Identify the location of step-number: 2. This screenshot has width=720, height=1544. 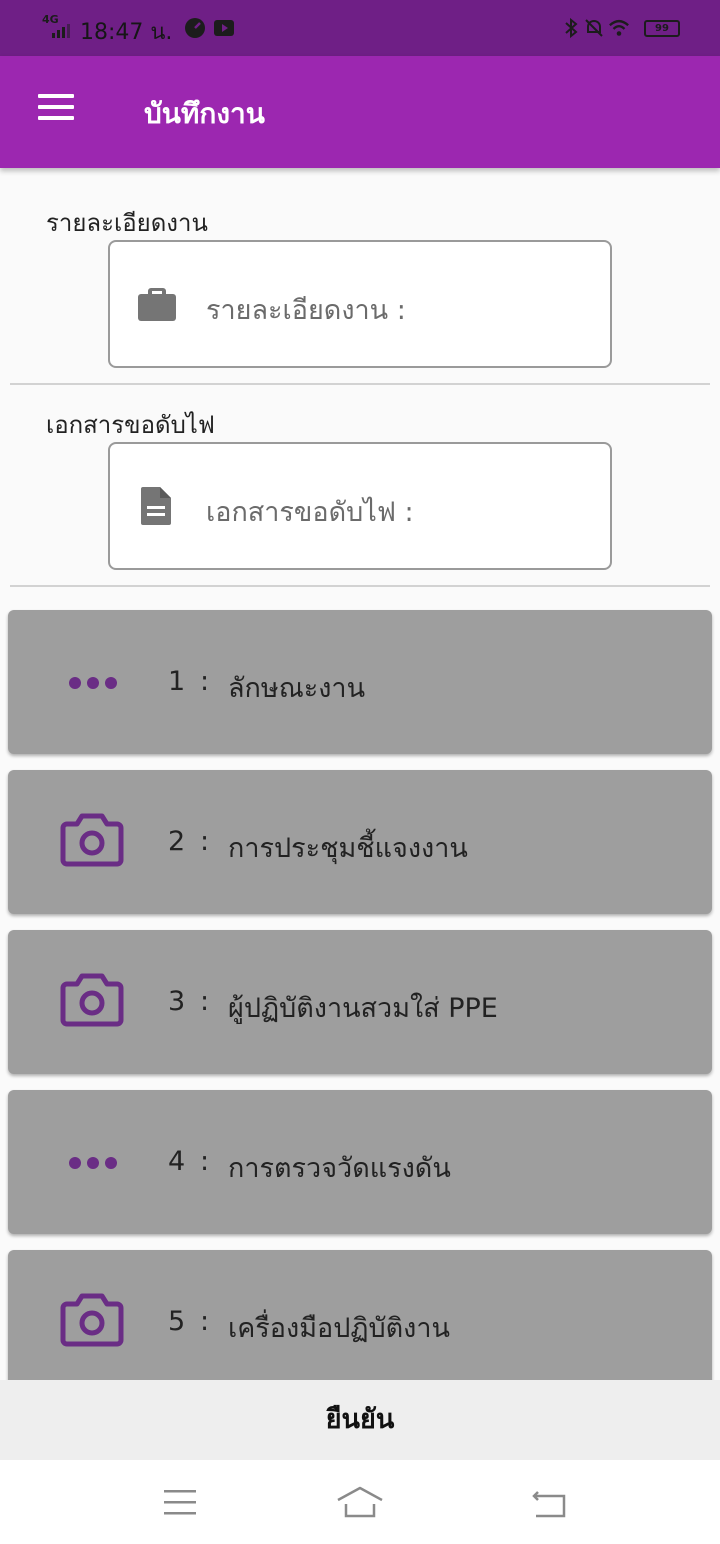
(177, 841).